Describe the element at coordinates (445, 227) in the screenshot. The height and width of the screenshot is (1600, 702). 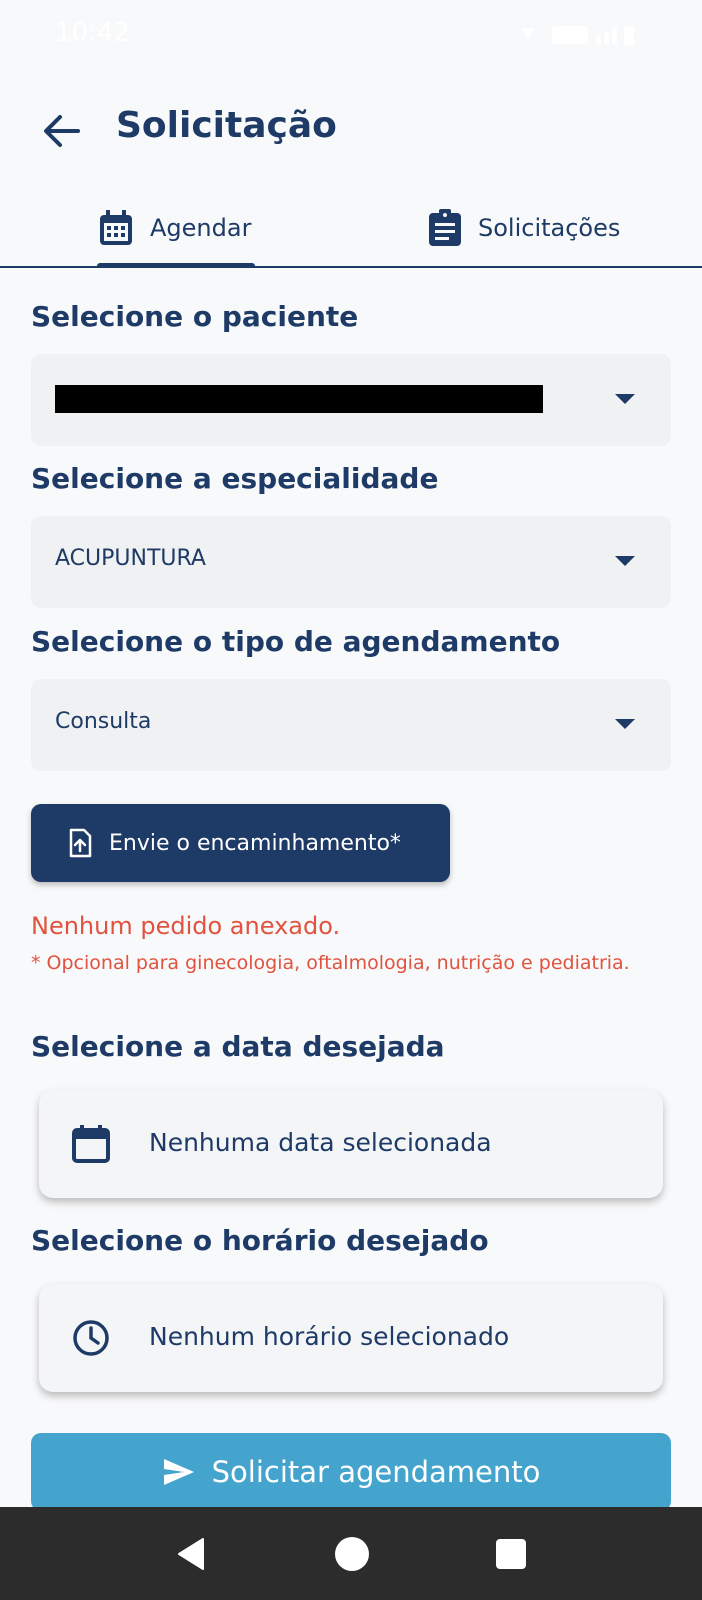
I see `clipboard-icon` at that location.